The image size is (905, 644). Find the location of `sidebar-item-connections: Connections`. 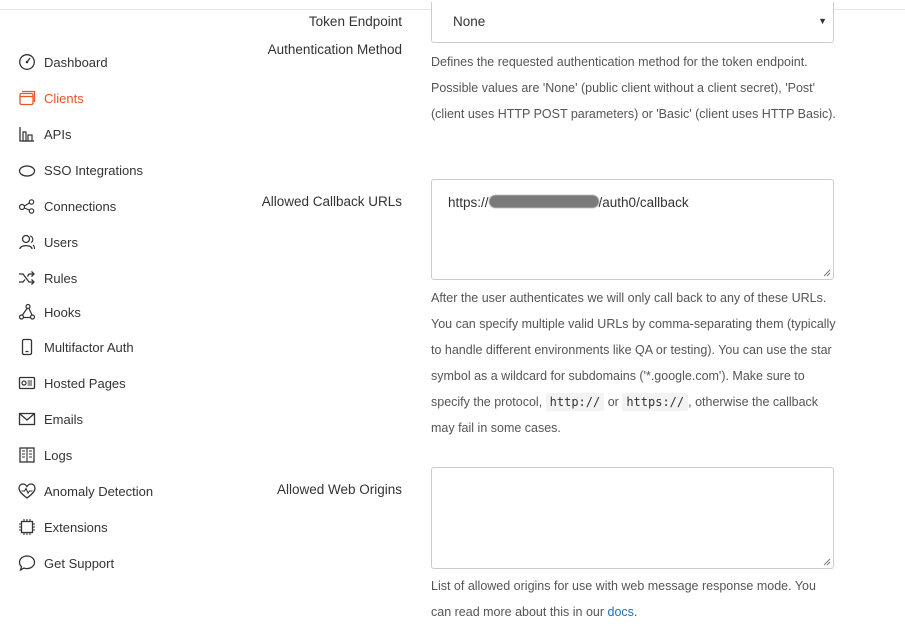

sidebar-item-connections: Connections is located at coordinates (67, 206).